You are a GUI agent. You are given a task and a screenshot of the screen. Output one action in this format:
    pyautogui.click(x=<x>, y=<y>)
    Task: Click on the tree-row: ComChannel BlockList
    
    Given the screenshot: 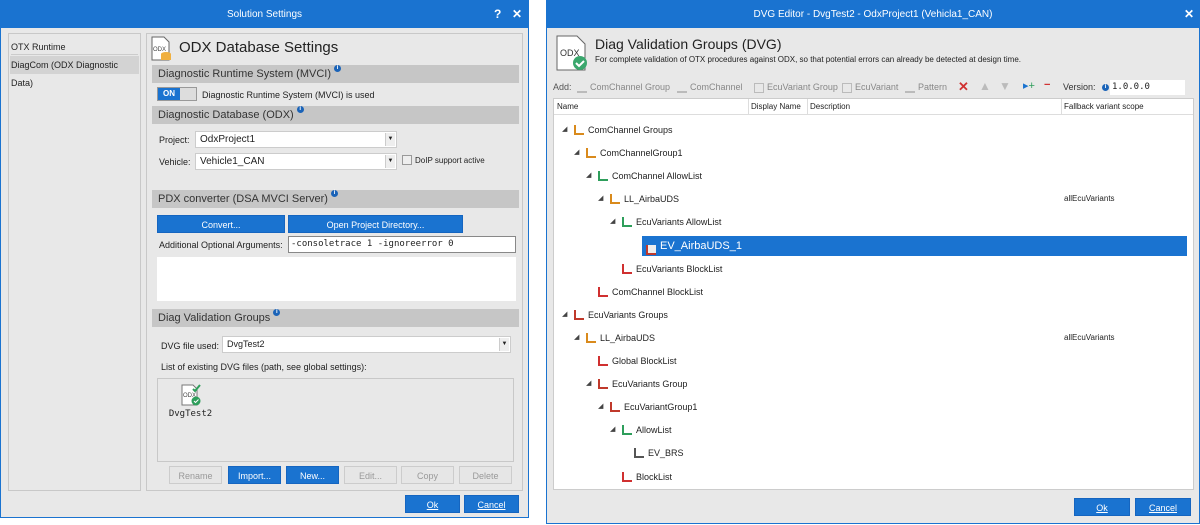 What is the action you would take?
    pyautogui.click(x=873, y=292)
    